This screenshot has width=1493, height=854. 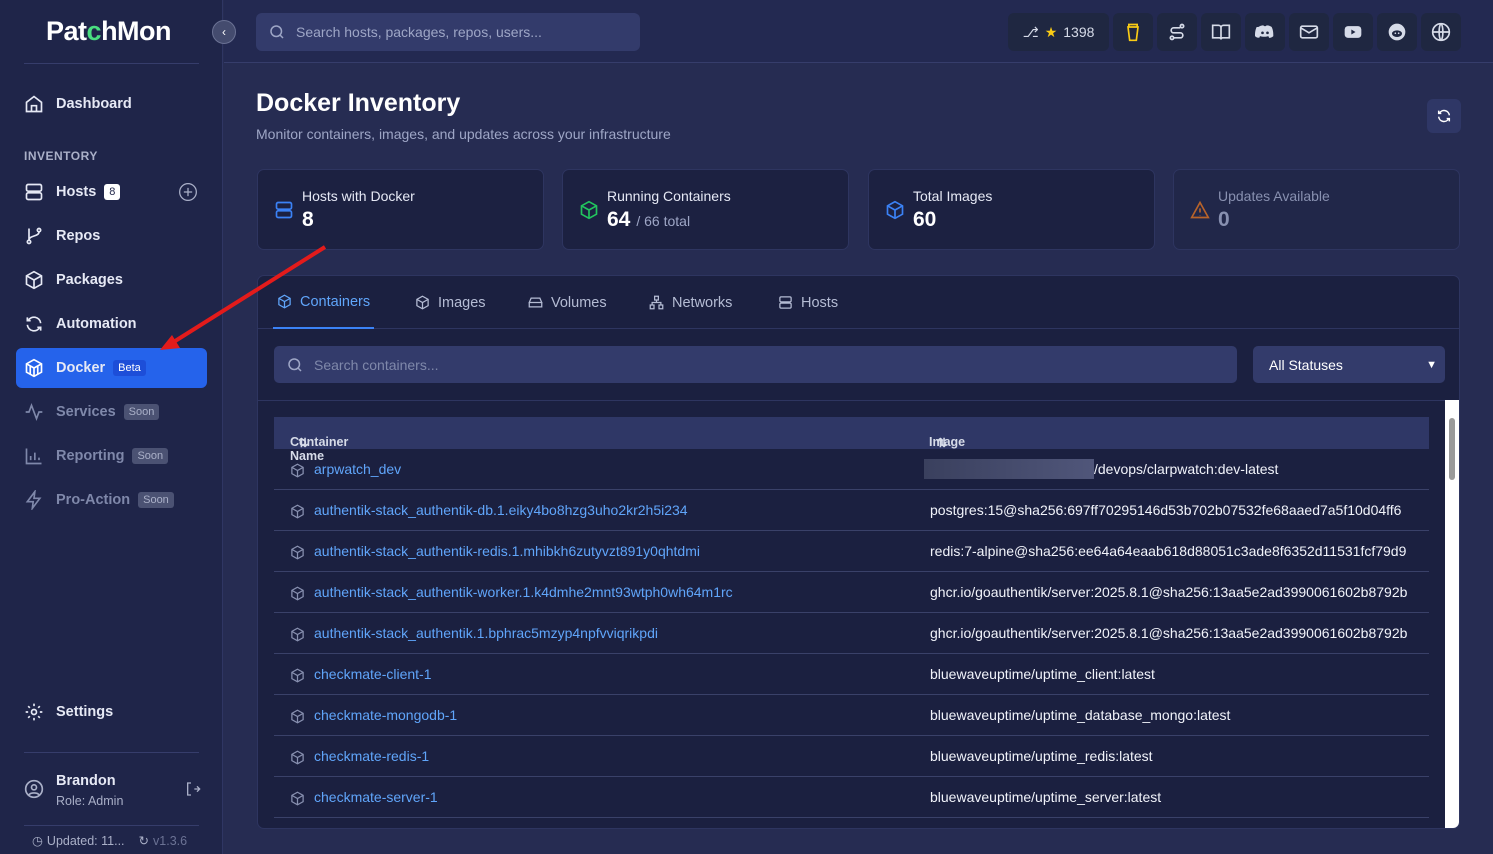 What do you see at coordinates (90, 456) in the screenshot?
I see `label: Reporting` at bounding box center [90, 456].